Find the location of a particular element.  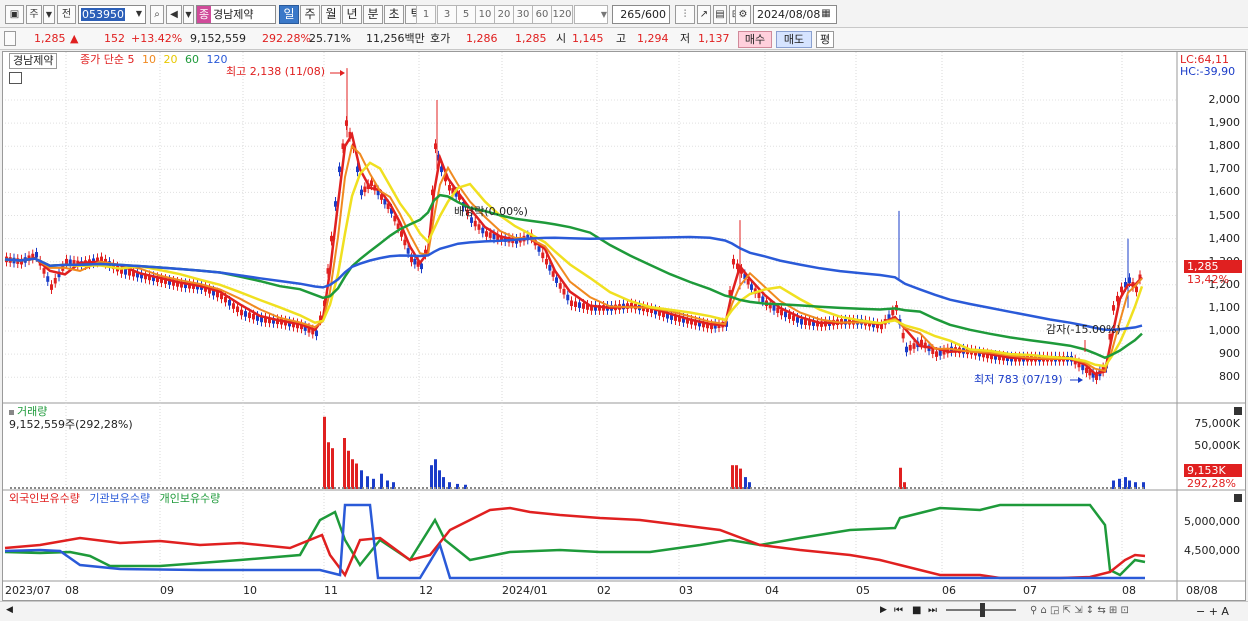

zoom-slider-thumb is located at coordinates (982, 610).